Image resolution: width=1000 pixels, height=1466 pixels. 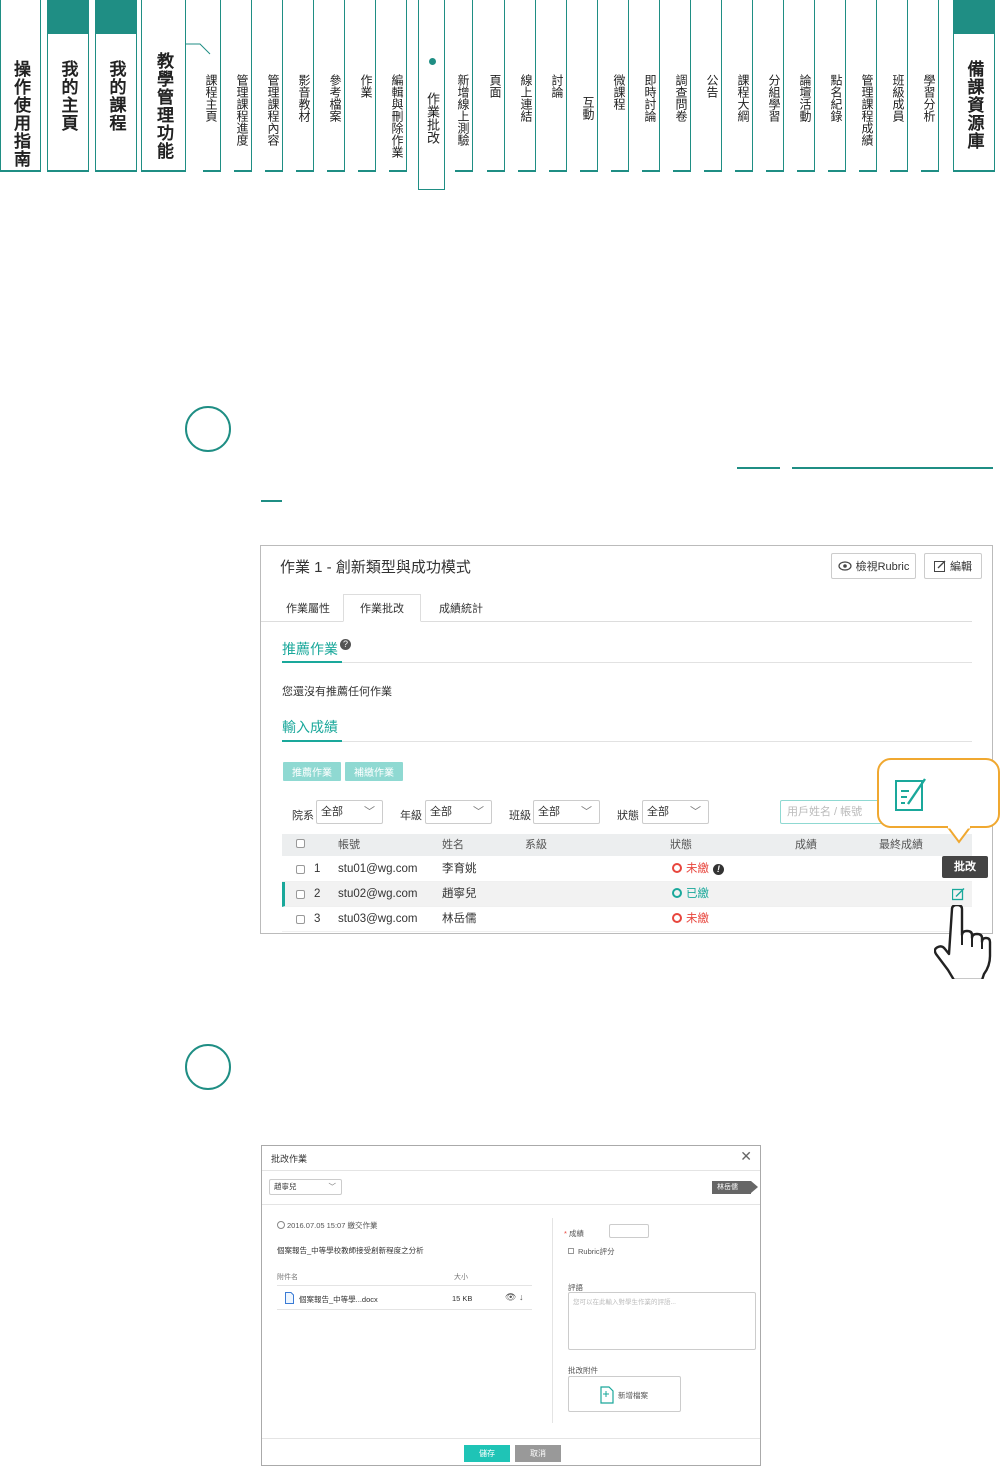 What do you see at coordinates (305, 86) in the screenshot?
I see `subtab-video-materials: 影音教材` at bounding box center [305, 86].